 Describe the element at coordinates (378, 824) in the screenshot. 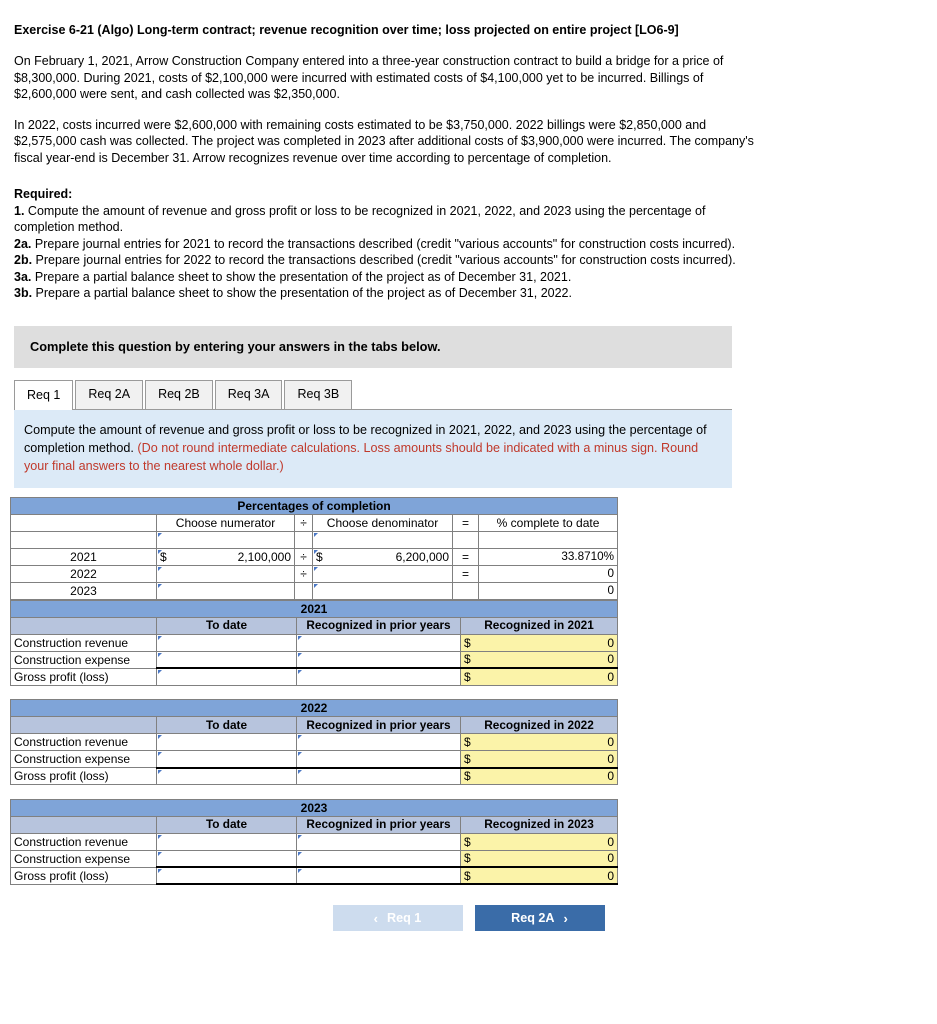

I see `section-2023-prior: Recognized in prior years` at that location.